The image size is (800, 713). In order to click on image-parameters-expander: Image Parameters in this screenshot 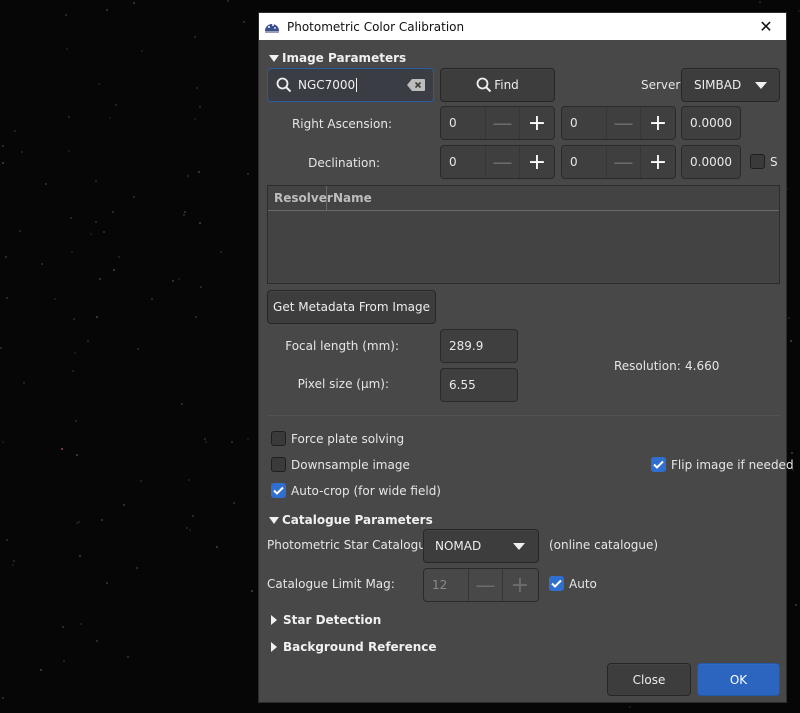, I will do `click(337, 58)`.